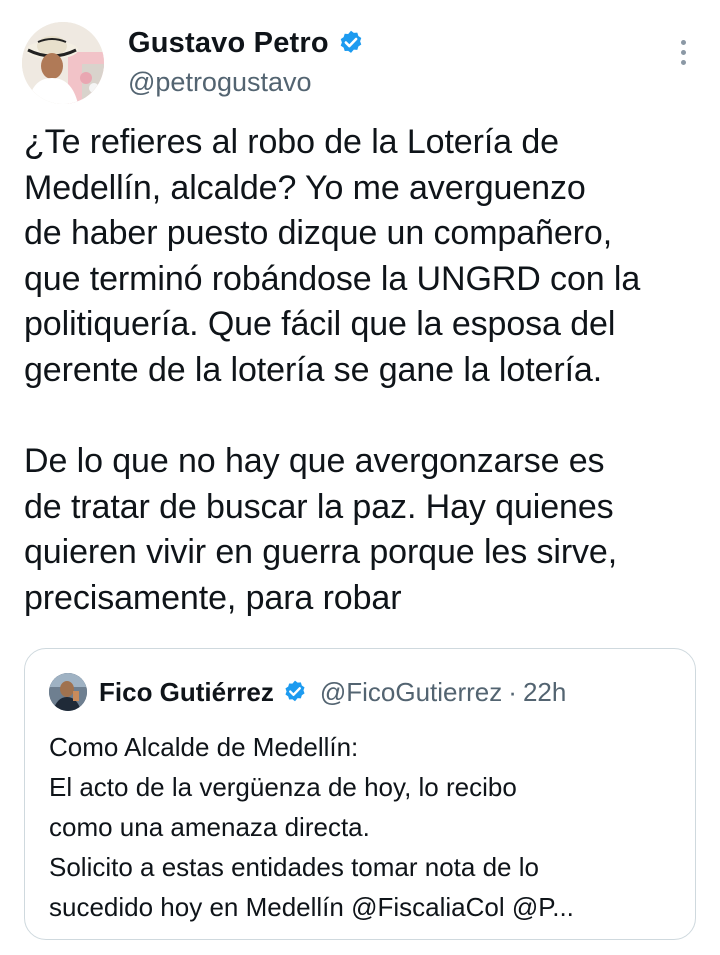 This screenshot has height=955, width=720. Describe the element at coordinates (411, 692) in the screenshot. I see `quoted-author-handle: @FicoGutierrez` at that location.